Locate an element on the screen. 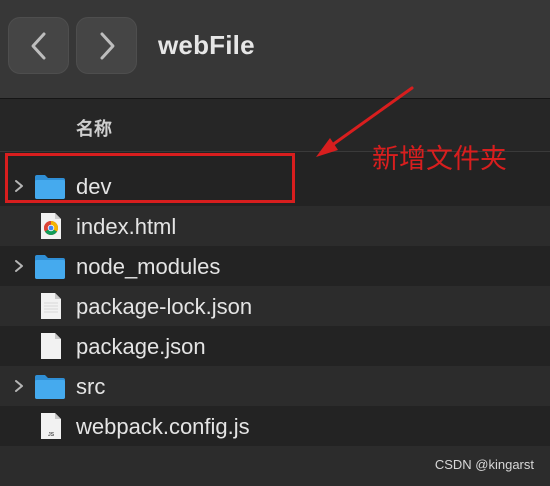 This screenshot has width=550, height=486. chevron-left-icon is located at coordinates (38, 45).